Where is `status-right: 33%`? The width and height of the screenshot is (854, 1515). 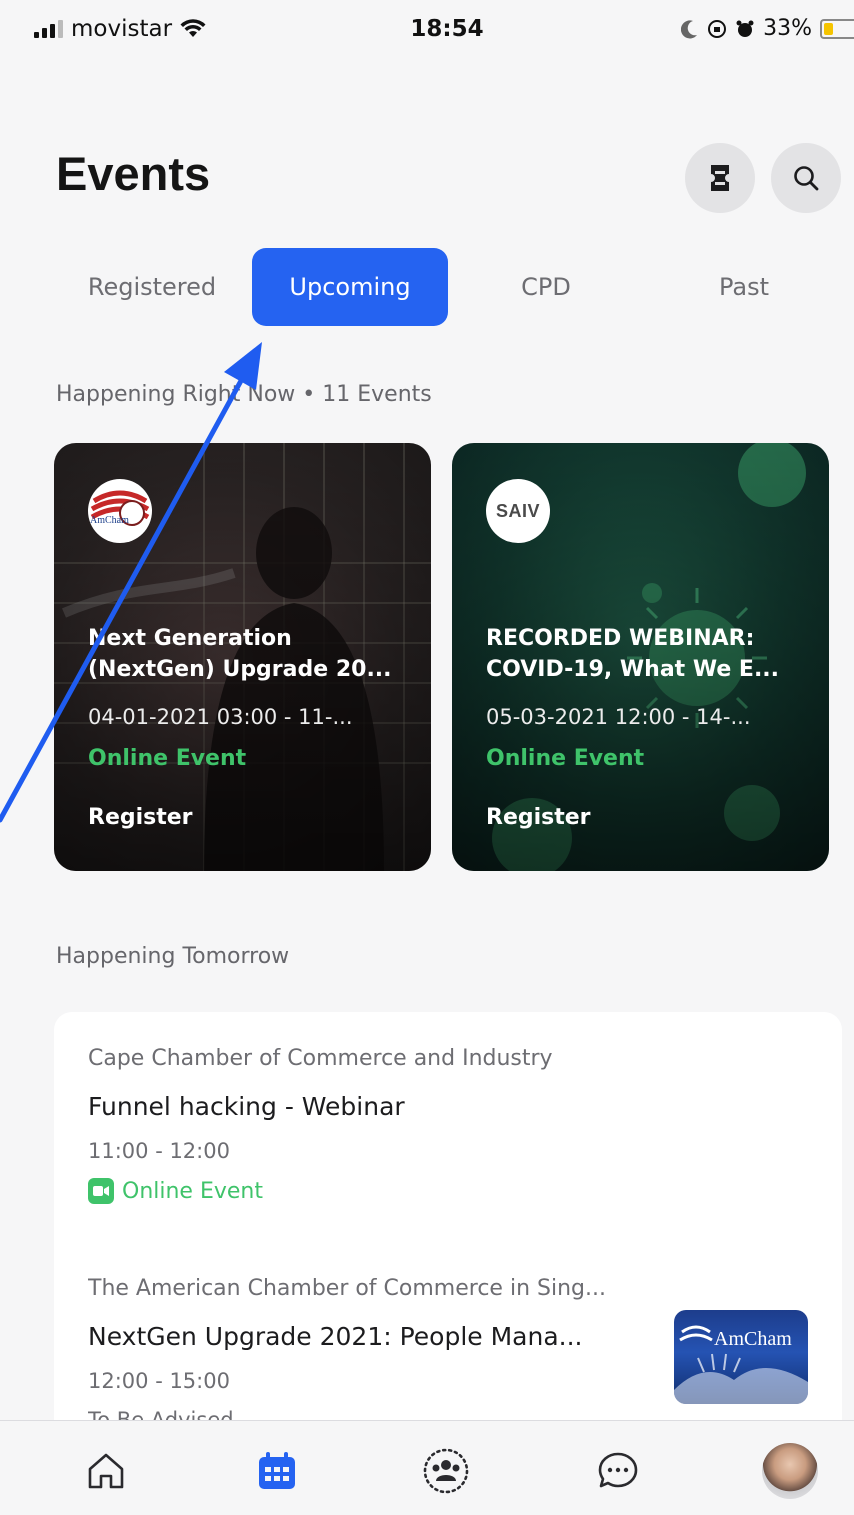
status-right: 33% is located at coordinates (767, 28).